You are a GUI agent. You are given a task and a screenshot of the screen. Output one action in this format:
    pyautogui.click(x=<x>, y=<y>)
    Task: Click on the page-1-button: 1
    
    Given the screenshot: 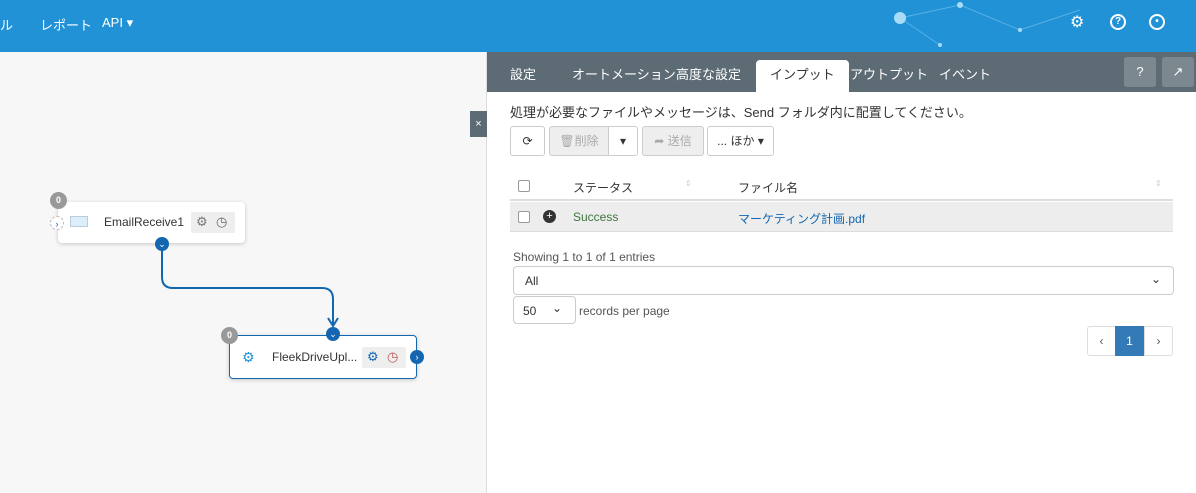 What is the action you would take?
    pyautogui.click(x=1129, y=341)
    